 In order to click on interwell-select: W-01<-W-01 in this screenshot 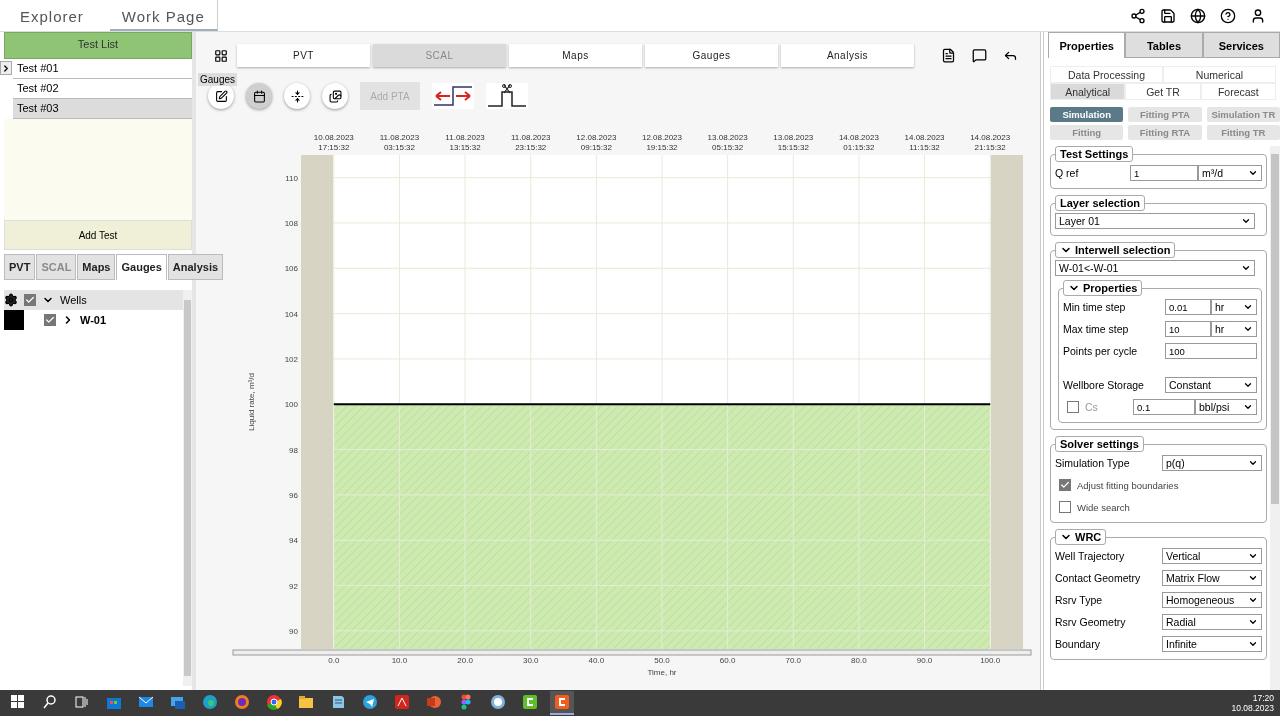, I will do `click(1155, 268)`.